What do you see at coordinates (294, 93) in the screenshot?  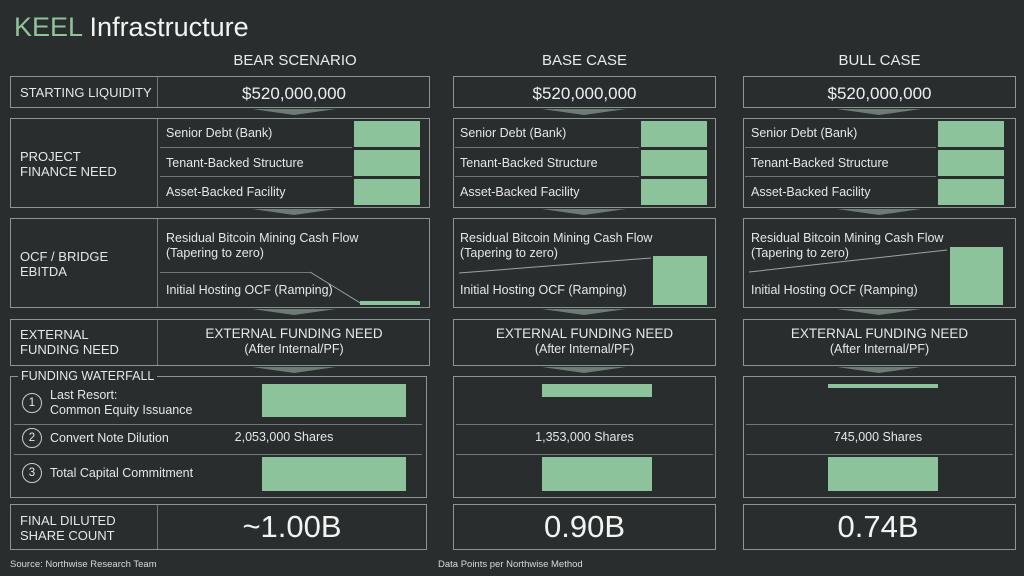 I see `starting-liquidity-bear: $520,000,000` at bounding box center [294, 93].